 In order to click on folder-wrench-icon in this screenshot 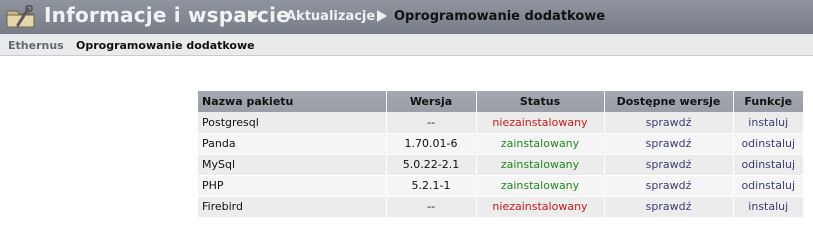, I will do `click(20, 16)`.